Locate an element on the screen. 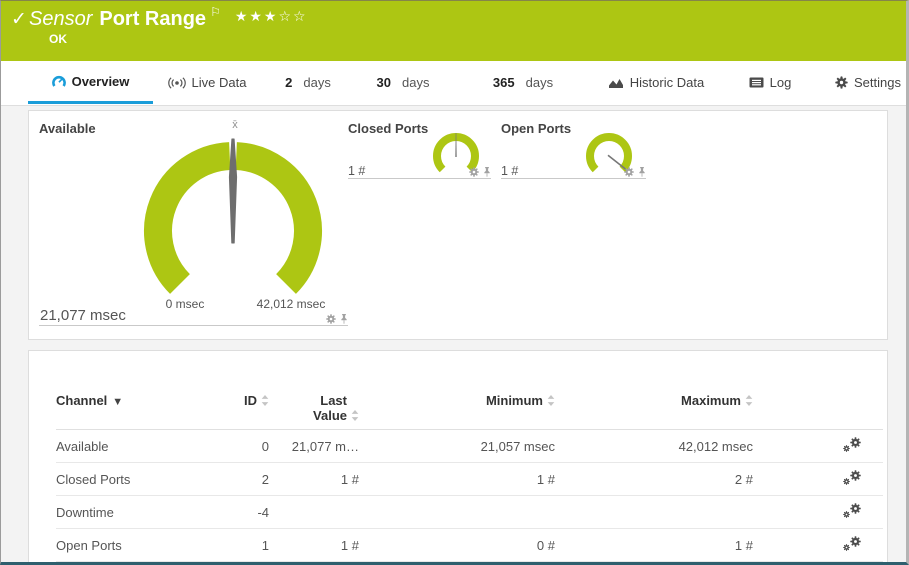  column-header-maximum: Maximum is located at coordinates (654, 410).